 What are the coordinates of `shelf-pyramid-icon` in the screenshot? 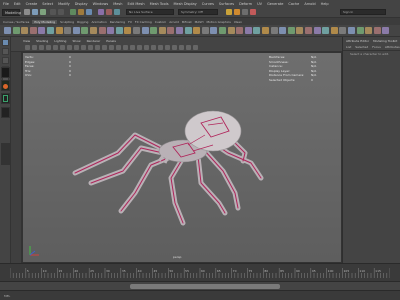 It's located at (76, 30).